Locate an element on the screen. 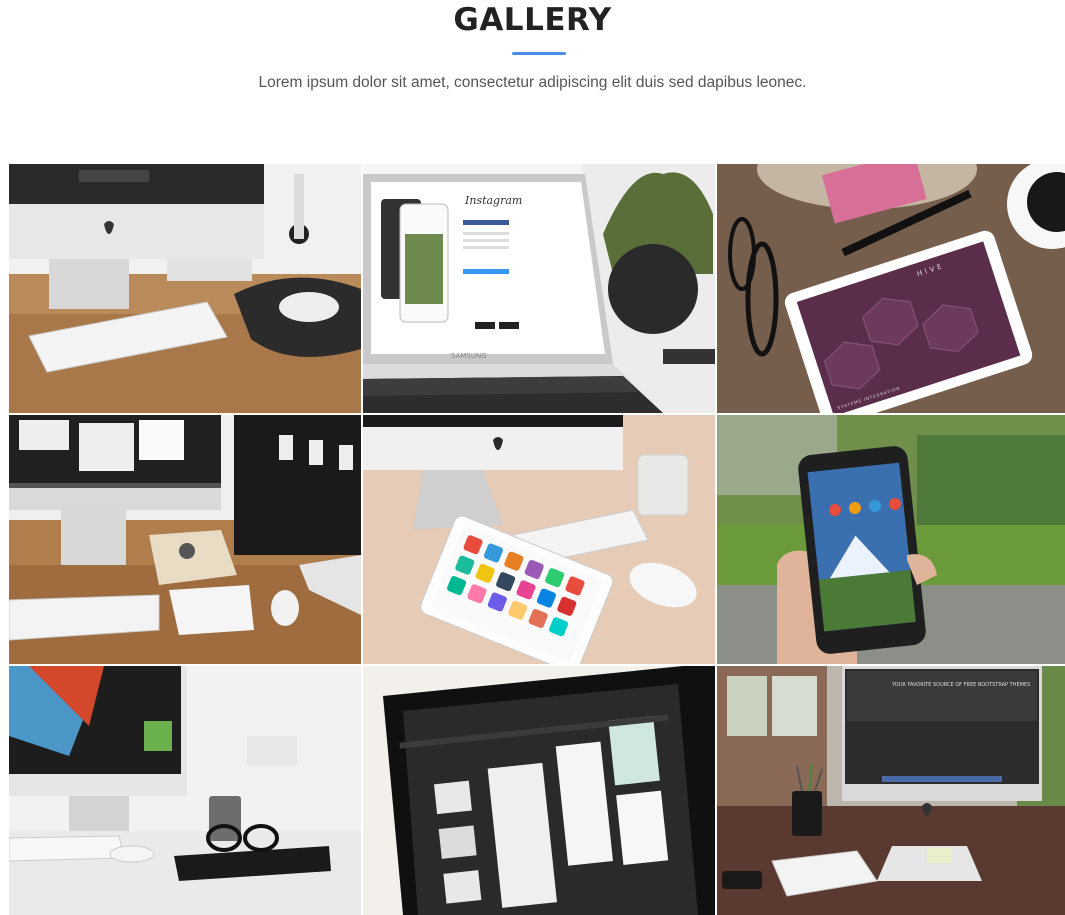 The width and height of the screenshot is (1065, 915). imac-mug-glasses-photo is located at coordinates (185, 790).